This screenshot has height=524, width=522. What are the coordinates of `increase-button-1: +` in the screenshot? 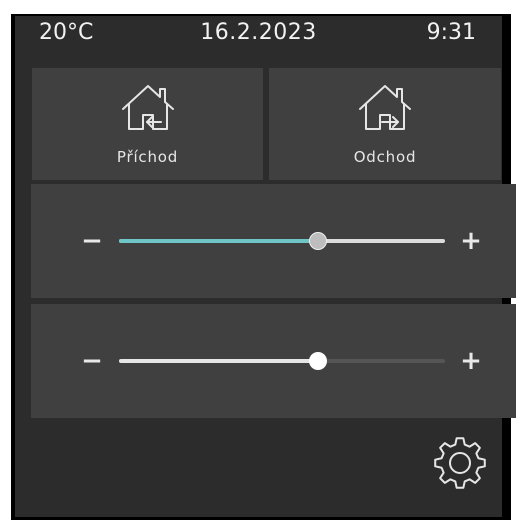 It's located at (471, 241).